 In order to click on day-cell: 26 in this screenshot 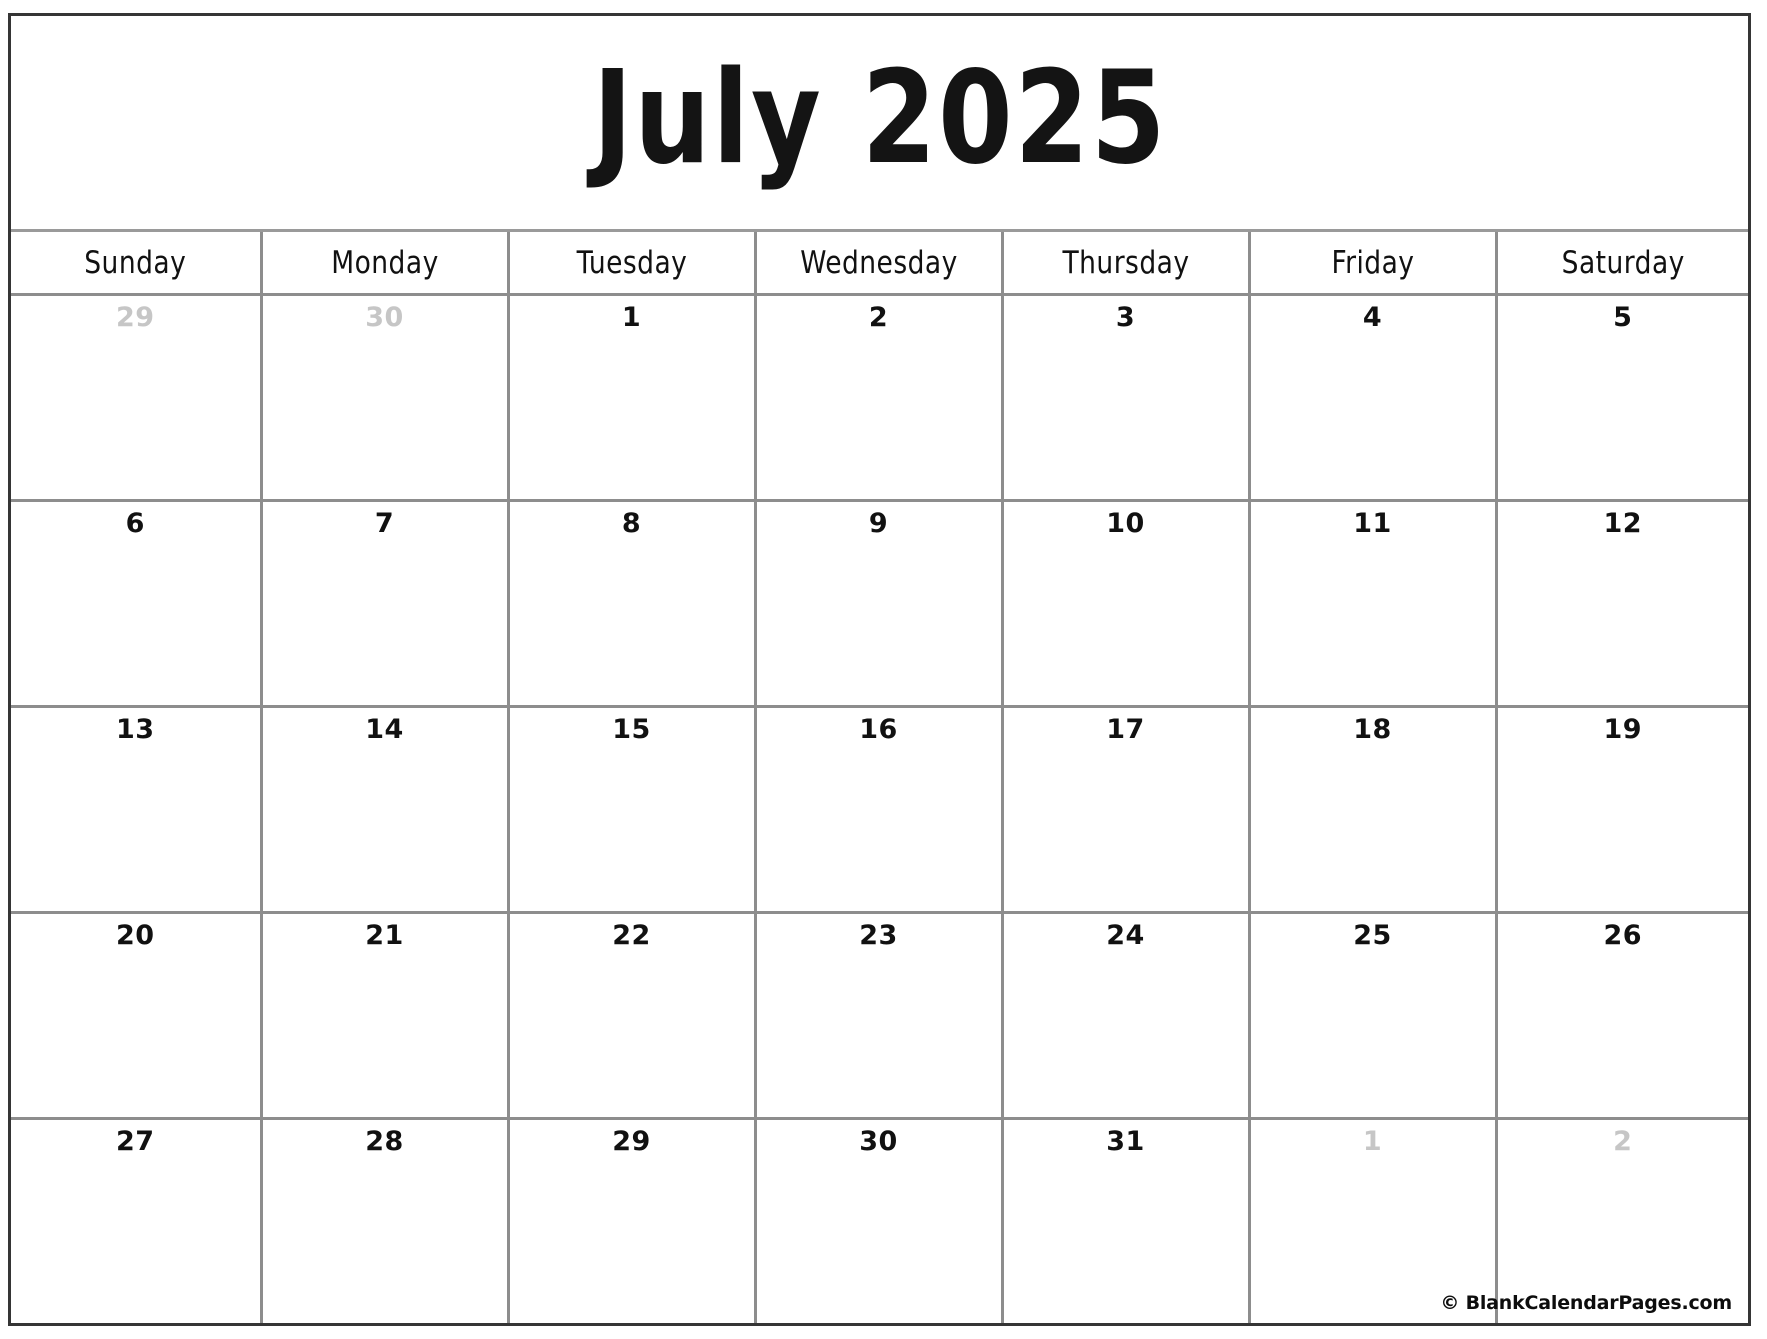, I will do `click(1622, 1015)`.